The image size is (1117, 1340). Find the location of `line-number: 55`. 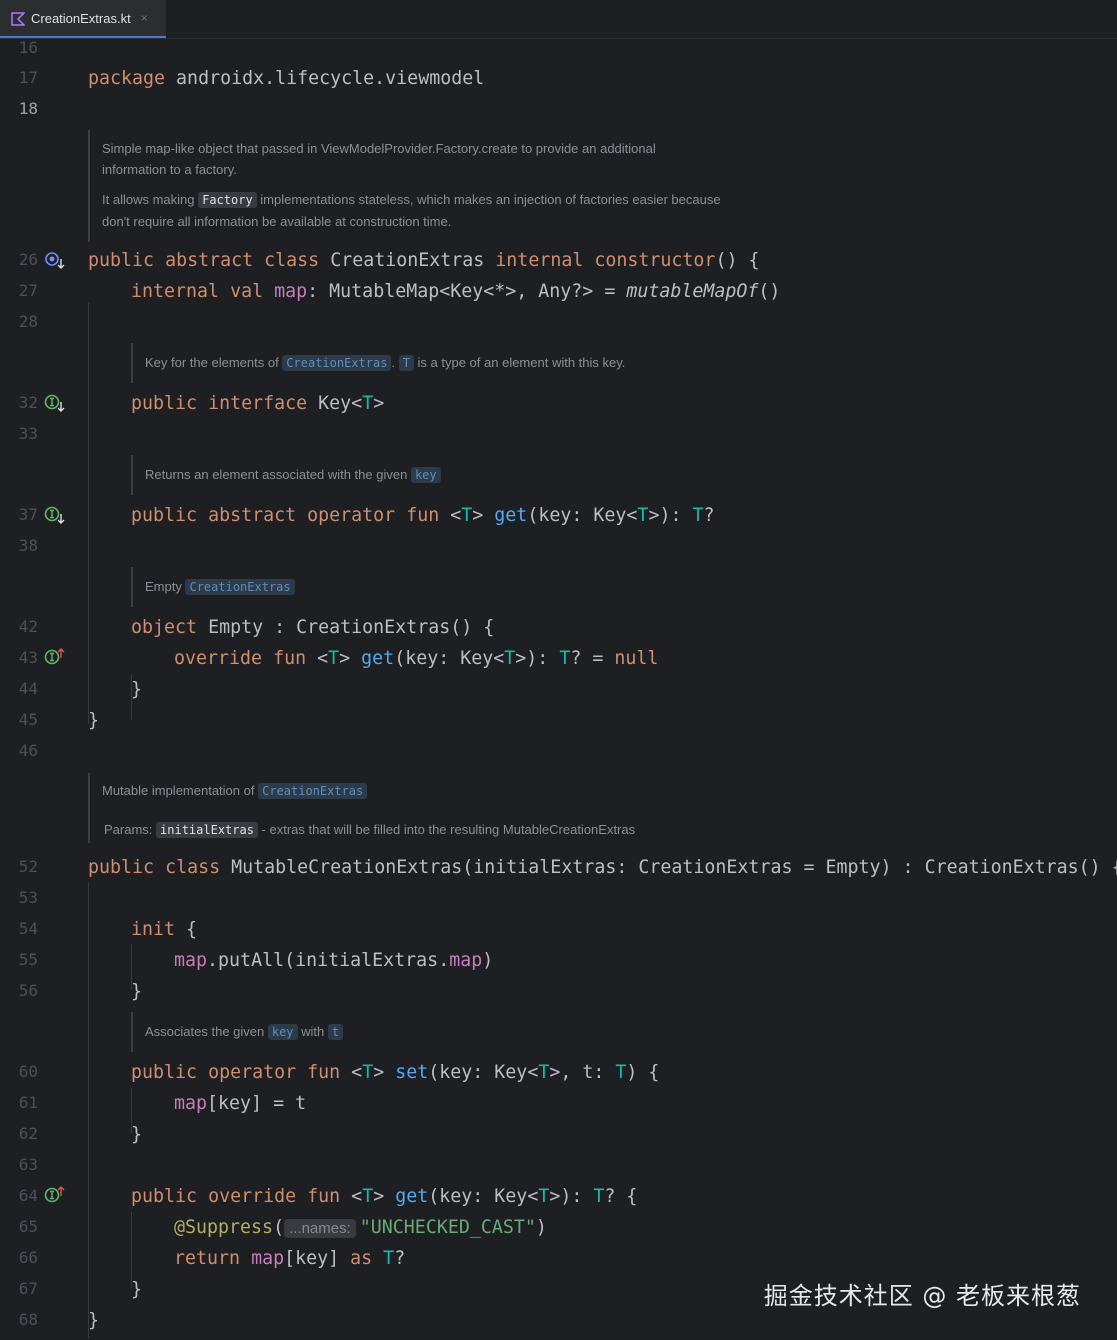

line-number: 55 is located at coordinates (28, 959).